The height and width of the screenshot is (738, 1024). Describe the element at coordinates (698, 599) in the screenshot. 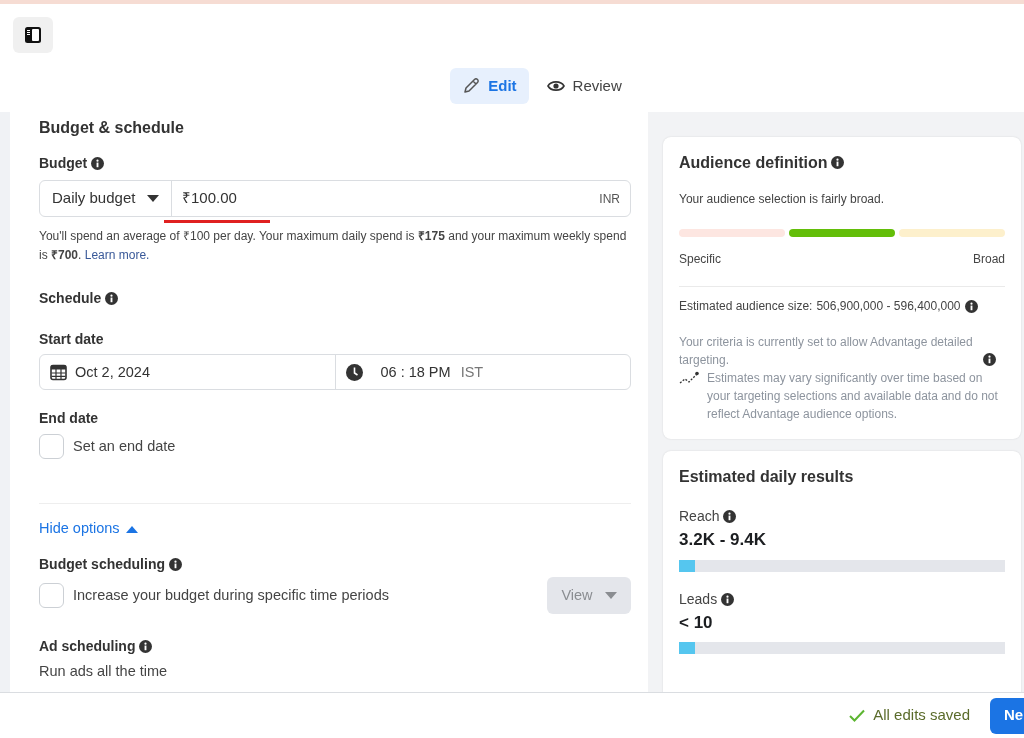

I see `metric-label: Leads` at that location.